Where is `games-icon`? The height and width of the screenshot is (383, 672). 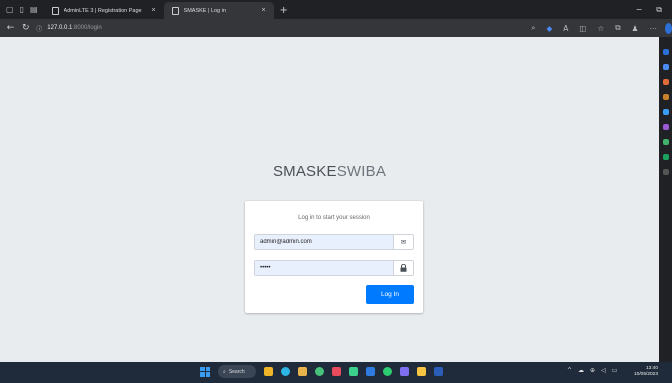
games-icon is located at coordinates (665, 112).